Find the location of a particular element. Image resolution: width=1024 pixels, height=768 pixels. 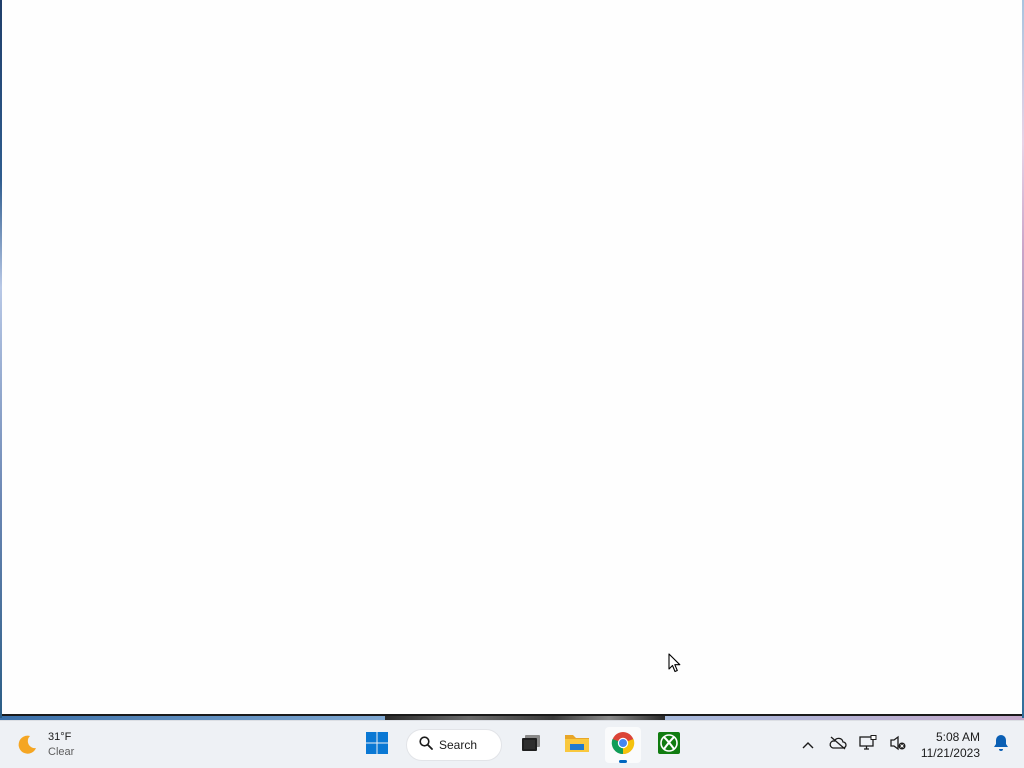

task-view-button is located at coordinates (531, 745).